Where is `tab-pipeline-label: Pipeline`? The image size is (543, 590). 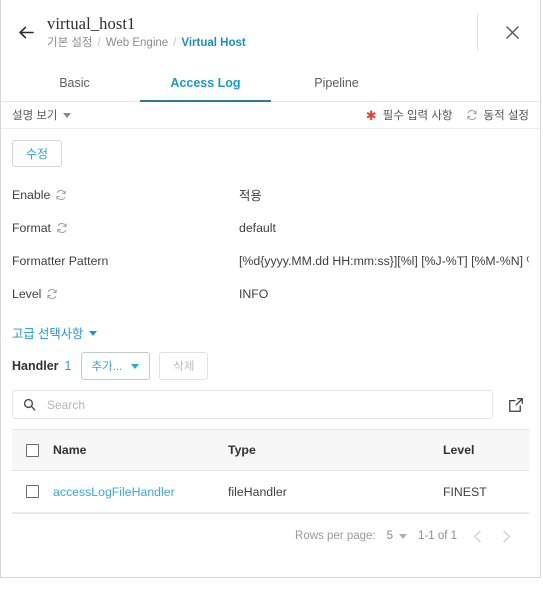 tab-pipeline-label: Pipeline is located at coordinates (336, 83).